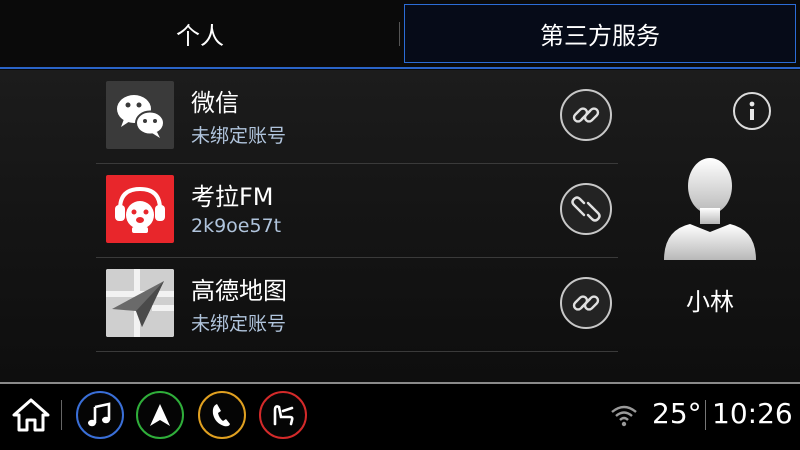  Describe the element at coordinates (357, 305) in the screenshot. I see `list-item-amap: 高德地图 未绑定账号` at that location.